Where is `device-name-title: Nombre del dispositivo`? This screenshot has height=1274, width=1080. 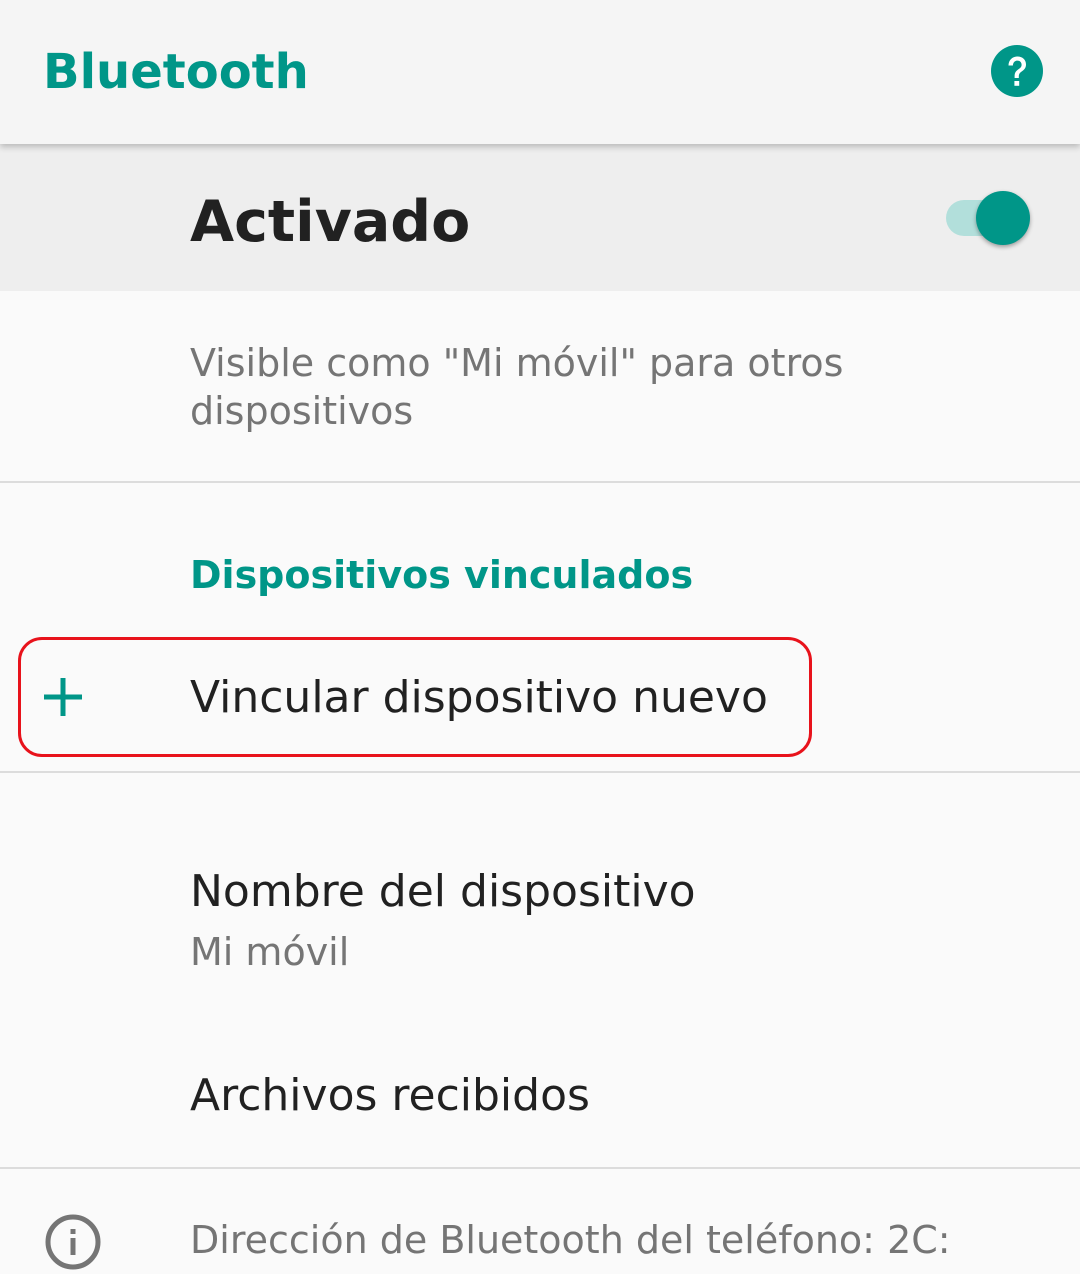
device-name-title: Nombre del dispositivo is located at coordinates (443, 891).